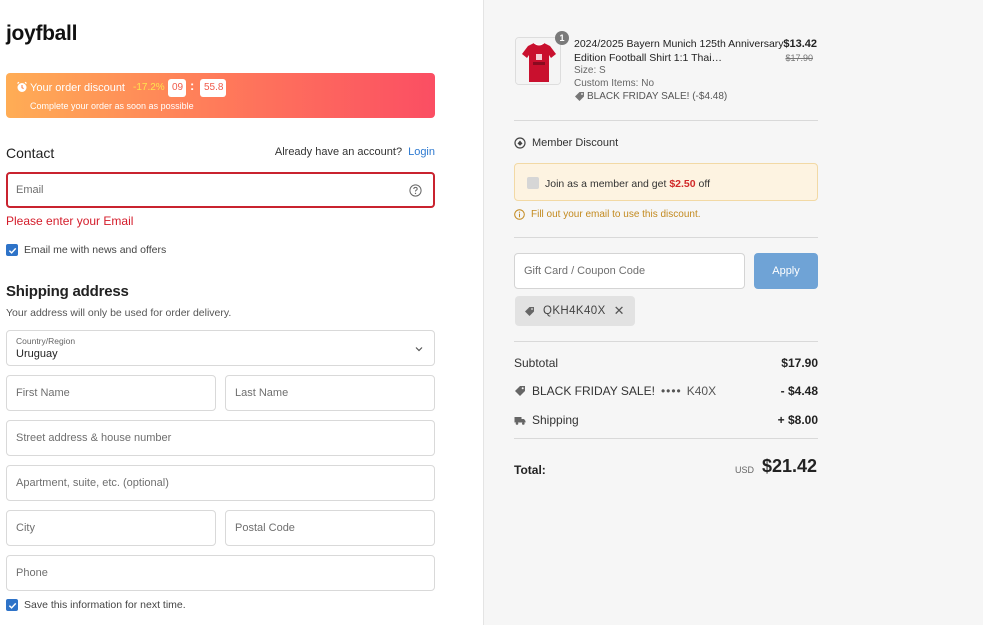 This screenshot has width=983, height=625. What do you see at coordinates (657, 96) in the screenshot?
I see `product-promo-text: BLACK FRIDAY SALE! (-$4.48)` at bounding box center [657, 96].